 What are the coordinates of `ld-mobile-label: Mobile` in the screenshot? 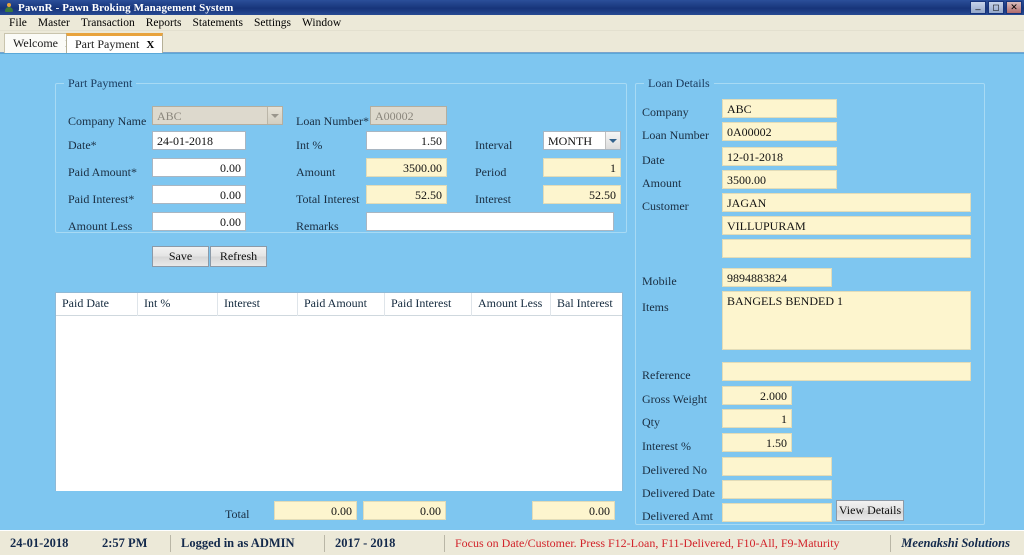 It's located at (659, 281).